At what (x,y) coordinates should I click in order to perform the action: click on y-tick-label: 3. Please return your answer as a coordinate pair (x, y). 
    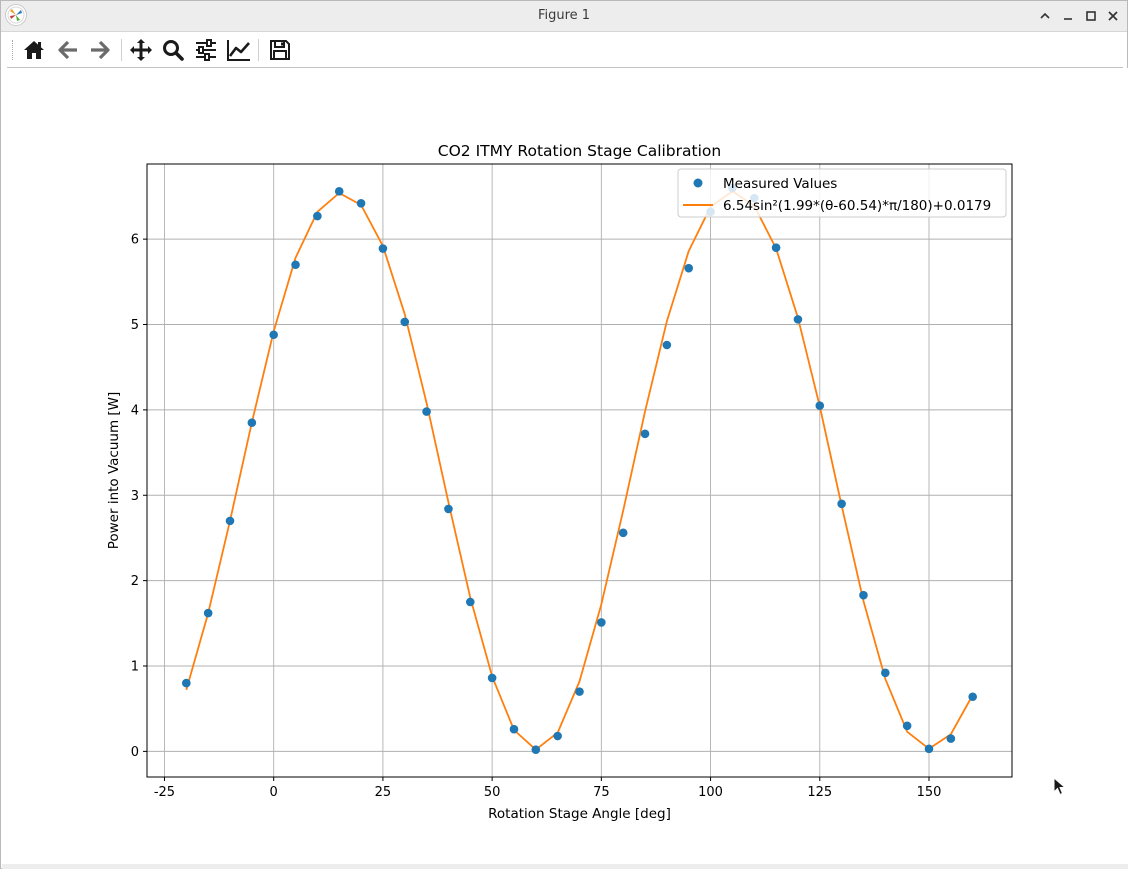
    Looking at the image, I should click on (135, 496).